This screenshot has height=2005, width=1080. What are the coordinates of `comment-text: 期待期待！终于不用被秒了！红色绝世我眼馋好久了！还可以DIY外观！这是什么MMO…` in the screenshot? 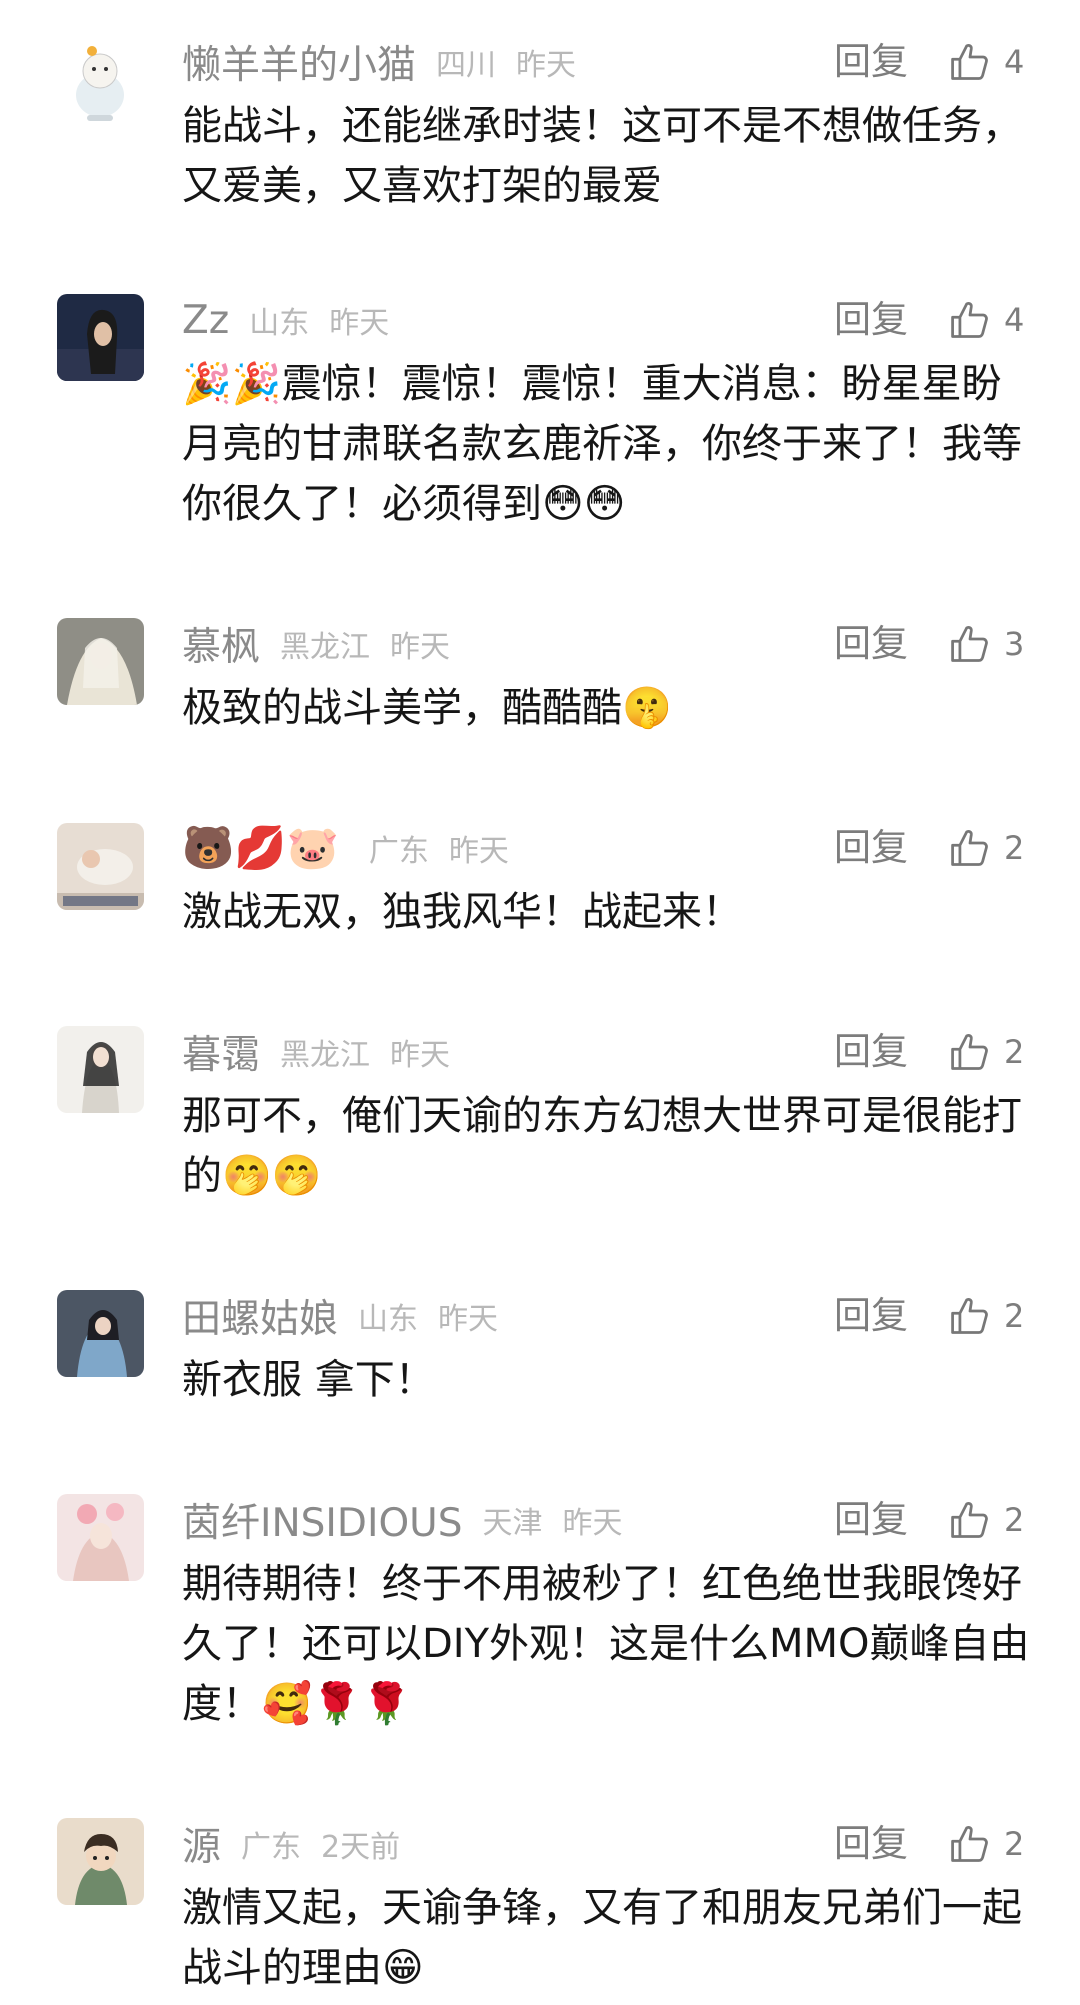 It's located at (606, 1644).